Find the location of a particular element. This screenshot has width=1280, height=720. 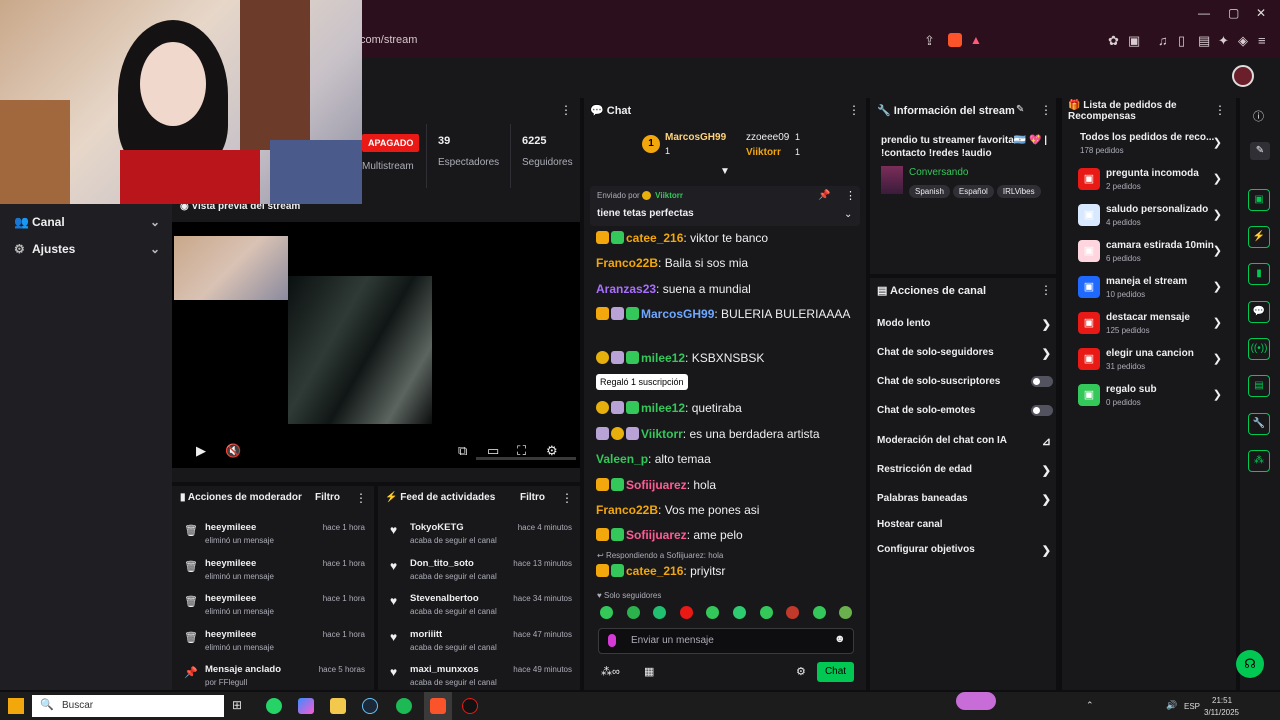

list-item: 📌 Mensaje anclado por FFlegull hace 5 horas is located at coordinates (275, 677).